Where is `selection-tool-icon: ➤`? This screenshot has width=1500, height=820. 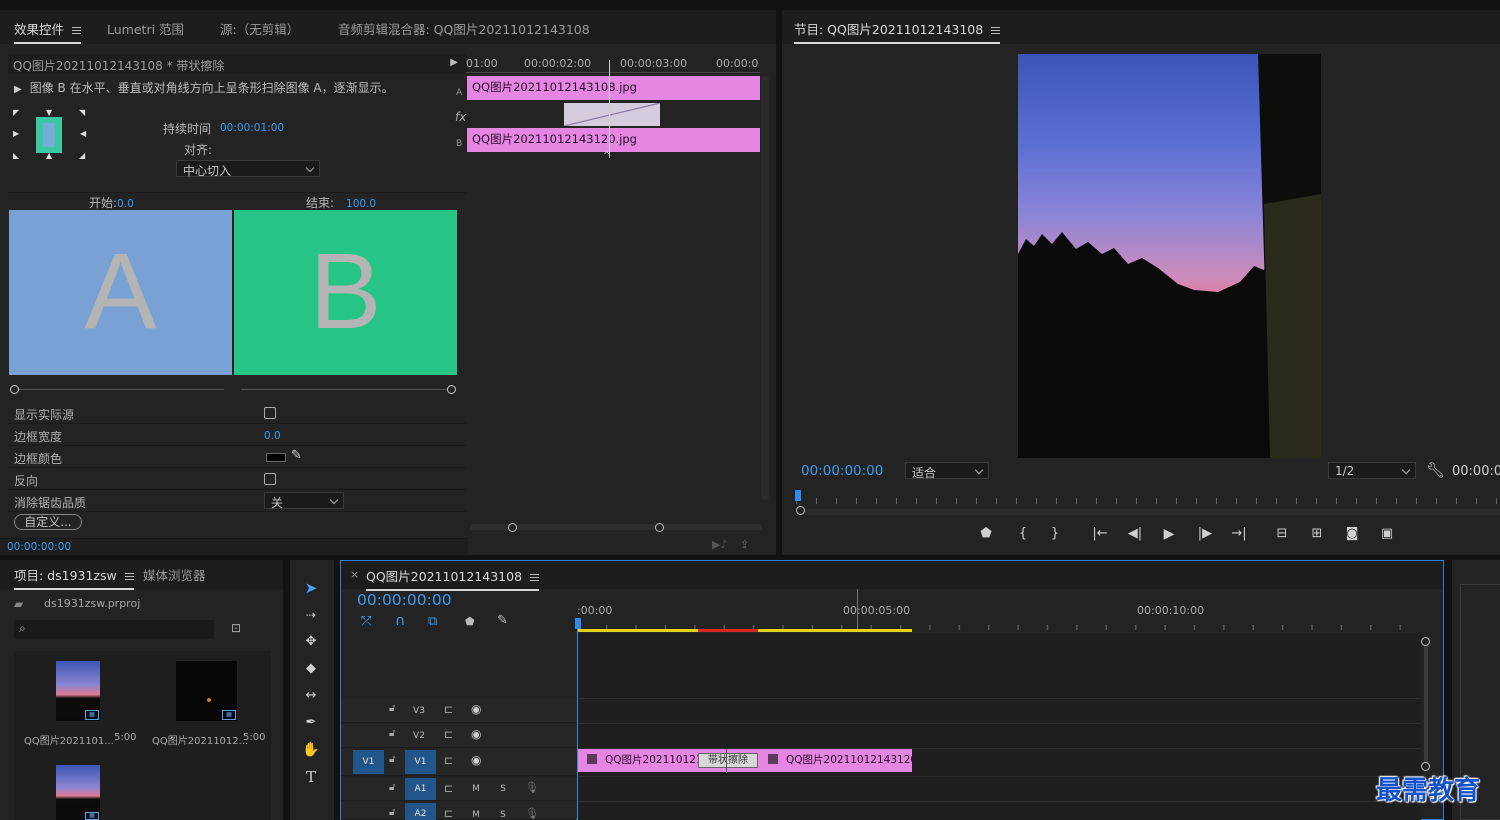 selection-tool-icon: ➤ is located at coordinates (311, 588).